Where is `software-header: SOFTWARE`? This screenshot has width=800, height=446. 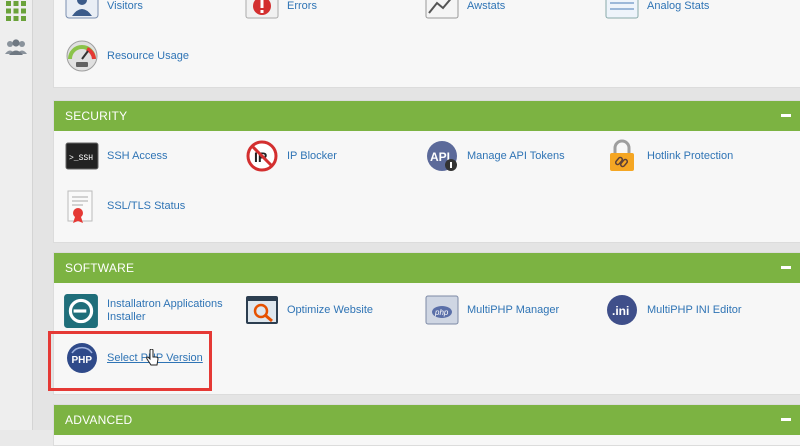 software-header: SOFTWARE is located at coordinates (427, 268).